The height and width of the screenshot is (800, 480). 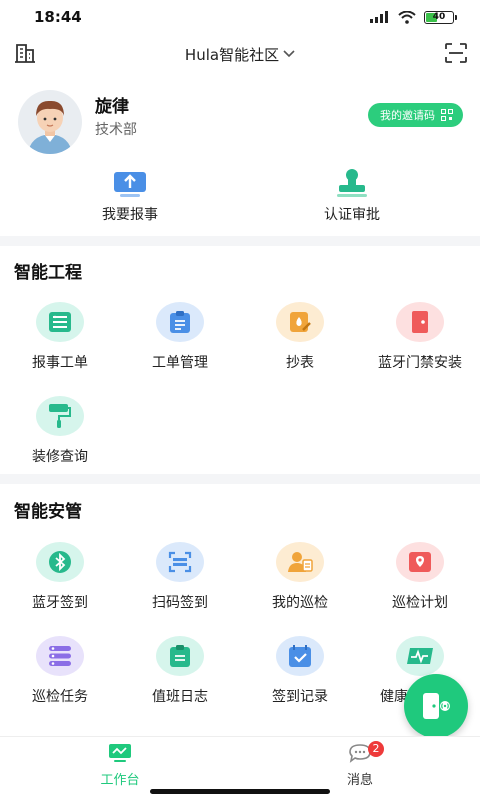 What do you see at coordinates (180, 656) in the screenshot?
I see `duty-log-icon` at bounding box center [180, 656].